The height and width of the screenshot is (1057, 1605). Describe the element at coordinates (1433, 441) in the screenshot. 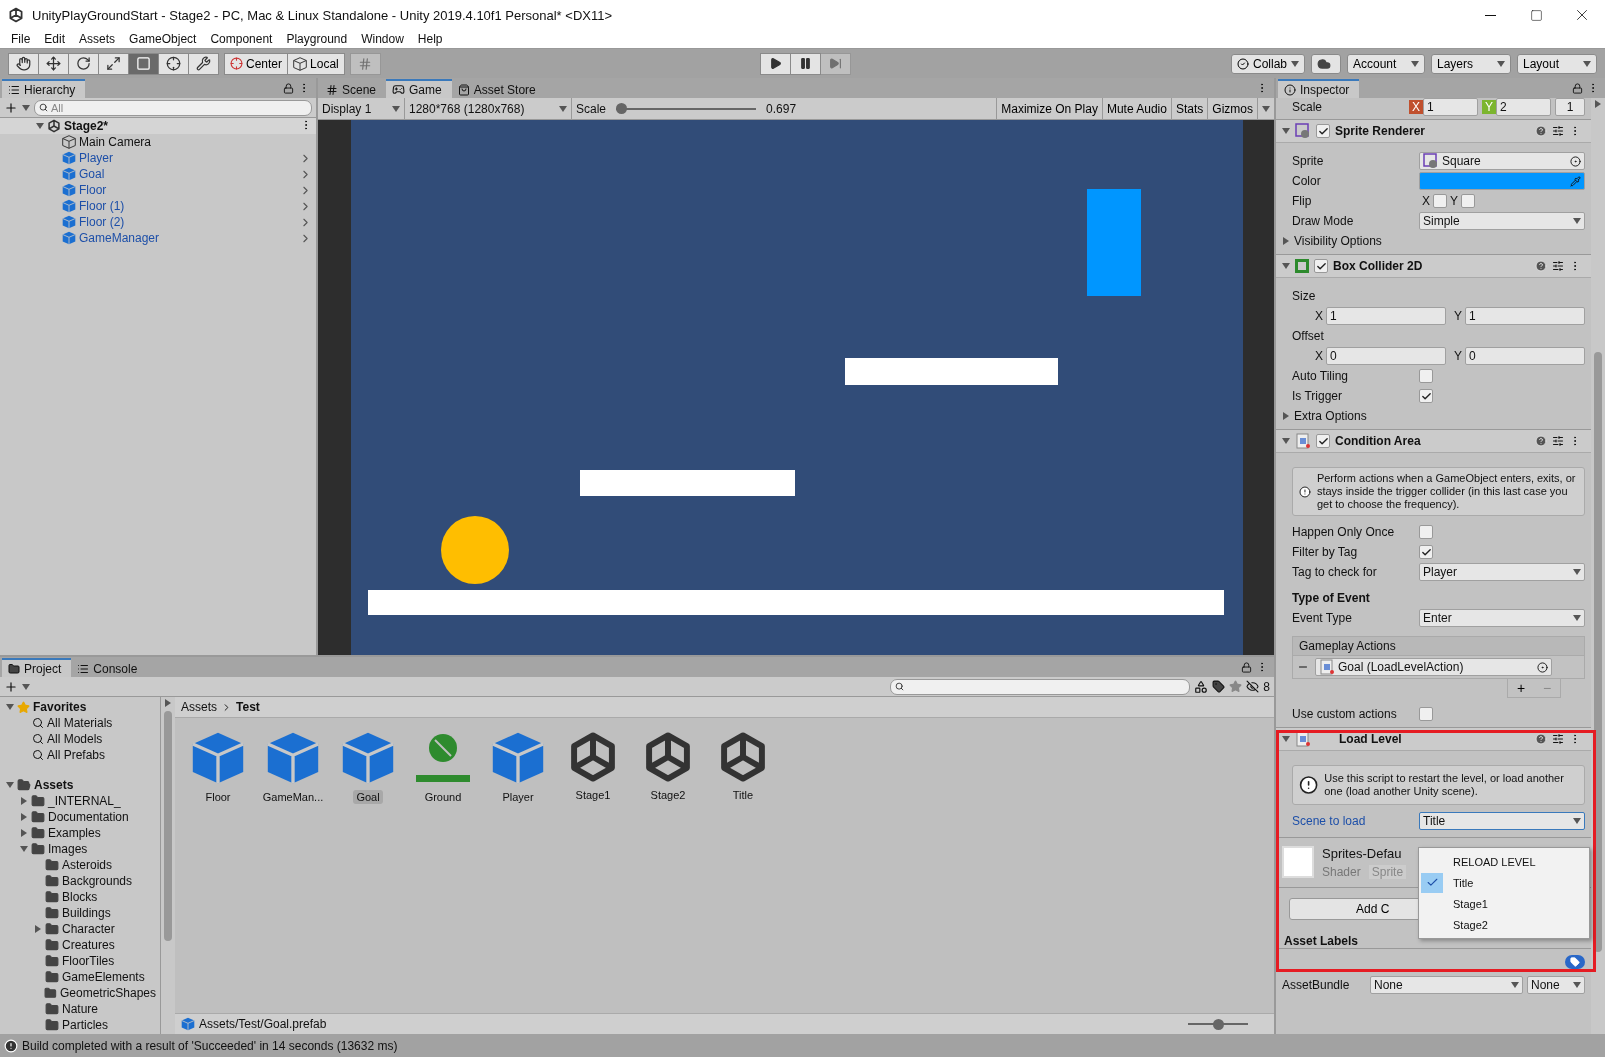

I see `component-header: Condition Area` at that location.